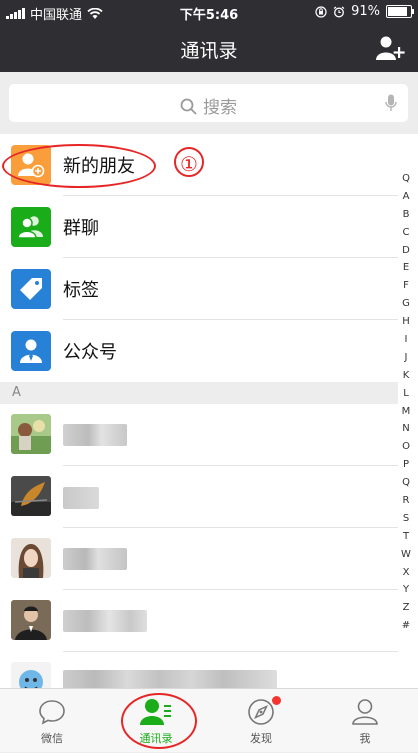 The height and width of the screenshot is (753, 418). What do you see at coordinates (406, 429) in the screenshot?
I see `index-letter: N` at bounding box center [406, 429].